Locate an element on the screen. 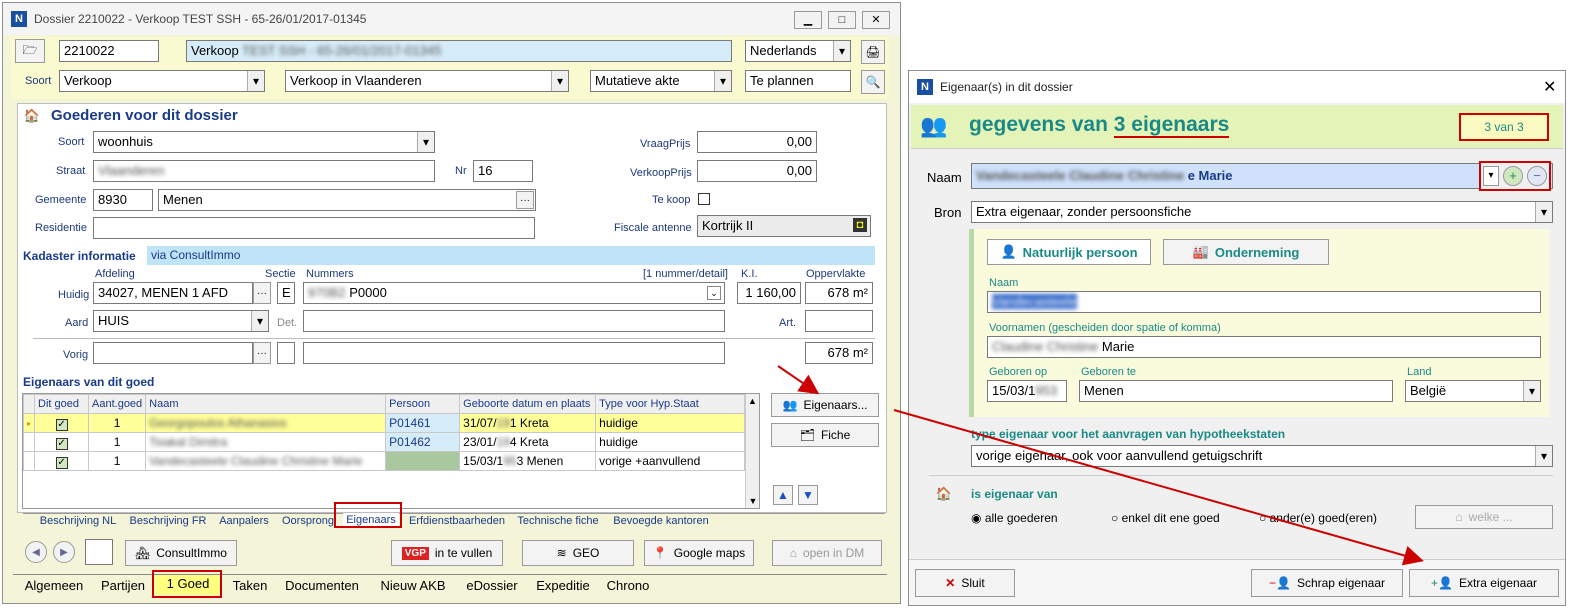 Image resolution: width=1585 pixels, height=613 pixels. arrow-to-extra-eigenaar is located at coordinates (1158, 487).